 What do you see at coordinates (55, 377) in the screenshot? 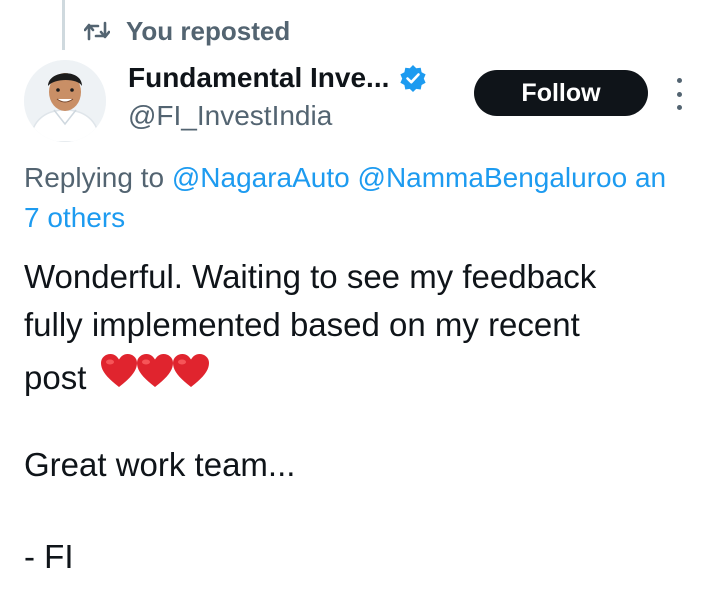
I see `post-text-line: post` at bounding box center [55, 377].